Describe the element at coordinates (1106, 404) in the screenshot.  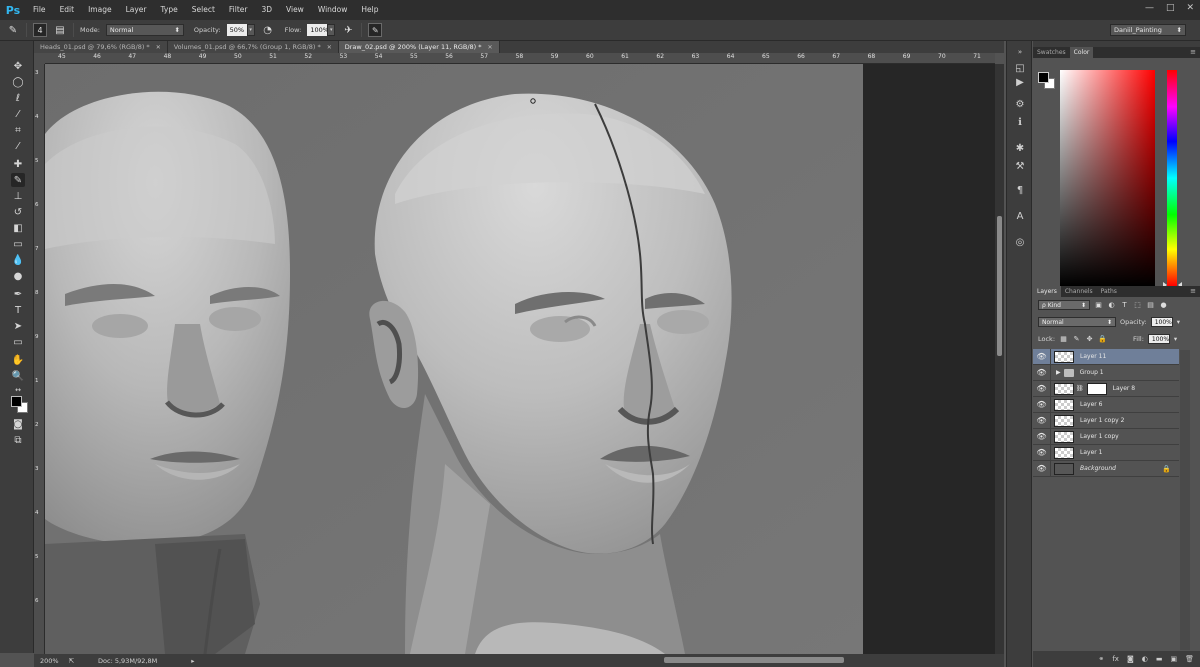
I see `layer-row-layer-6: 👁 Layer 6` at that location.